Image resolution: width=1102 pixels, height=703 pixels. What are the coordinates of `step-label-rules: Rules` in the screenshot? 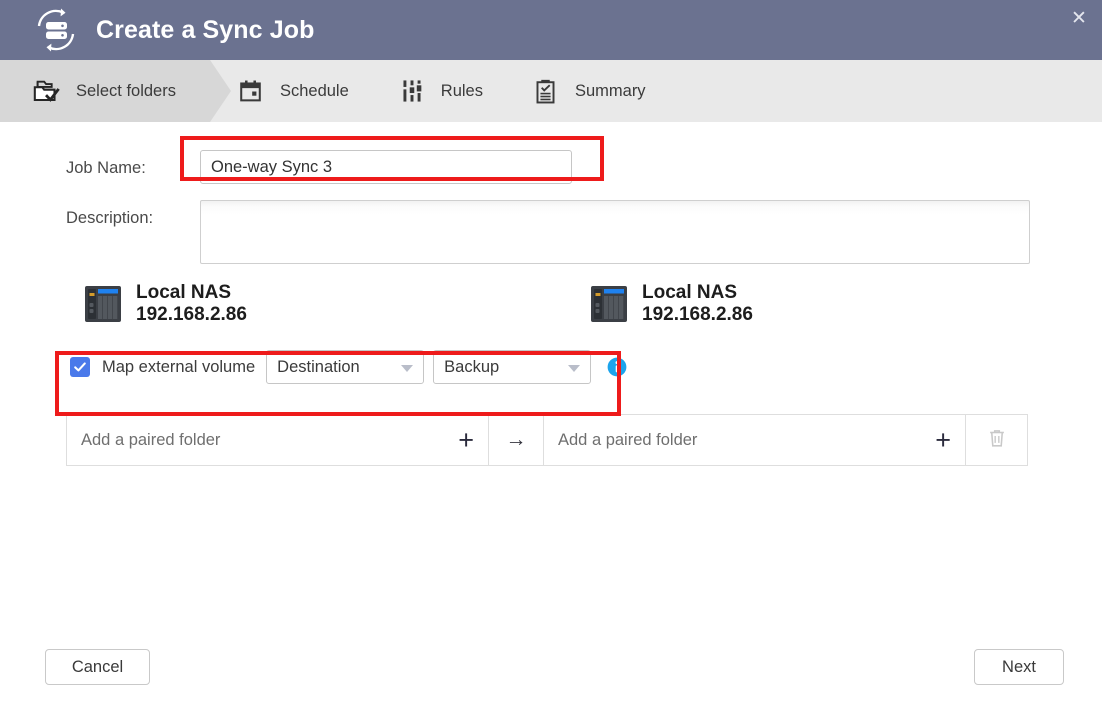 It's located at (461, 90).